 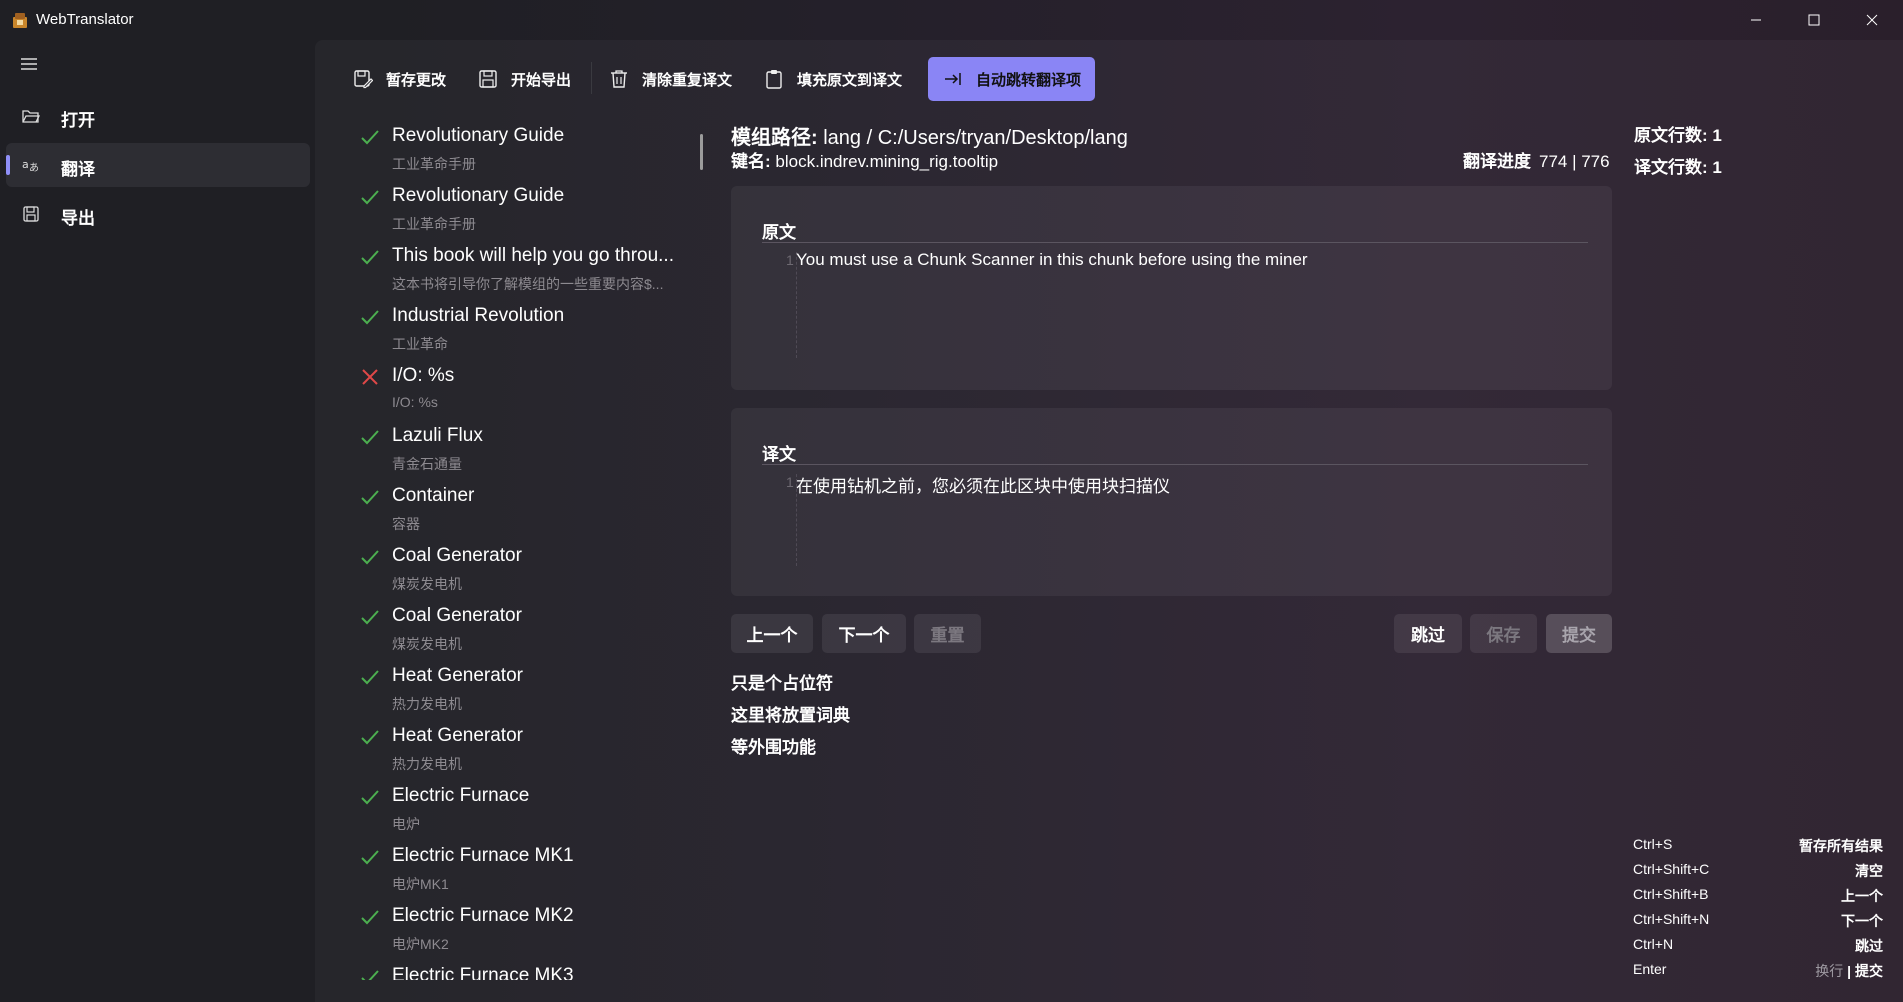 What do you see at coordinates (782, 683) in the screenshot?
I see `placeholder-text: 只是个占位符` at bounding box center [782, 683].